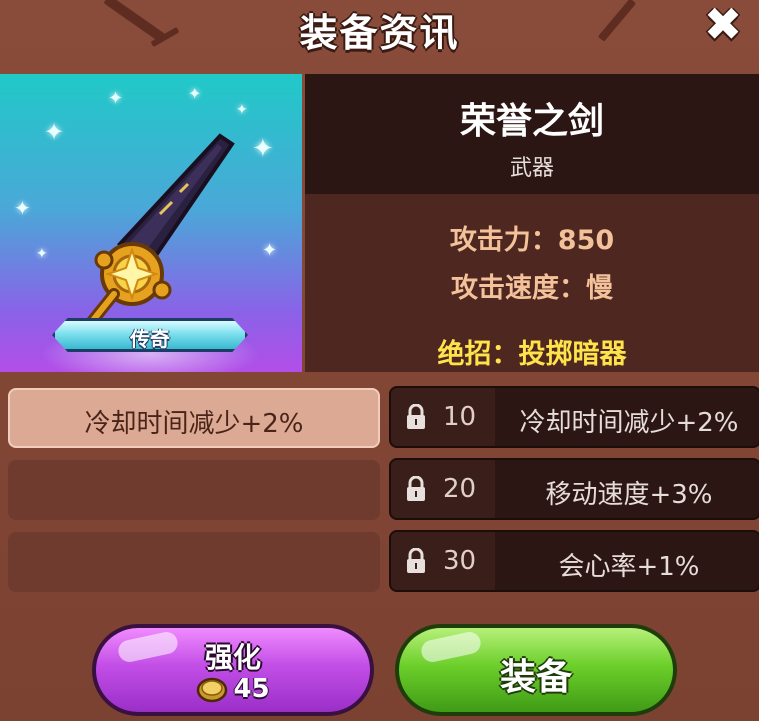 The image size is (759, 721). What do you see at coordinates (629, 495) in the screenshot?
I see `option-text: 移动速度+3%` at bounding box center [629, 495].